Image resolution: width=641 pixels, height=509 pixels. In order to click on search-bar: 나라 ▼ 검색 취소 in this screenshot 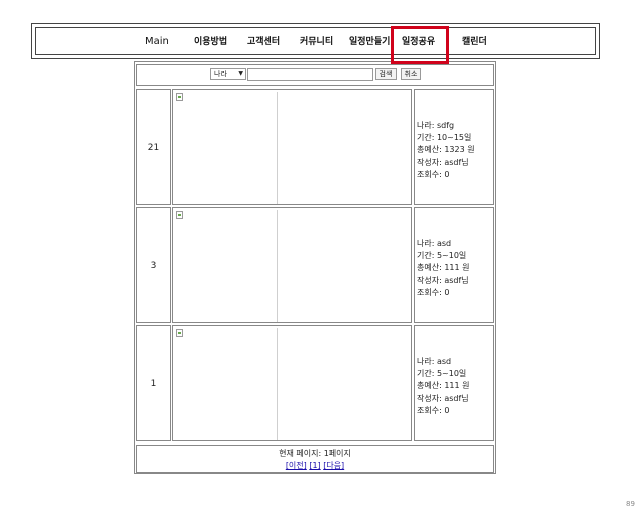, I will do `click(315, 75)`.